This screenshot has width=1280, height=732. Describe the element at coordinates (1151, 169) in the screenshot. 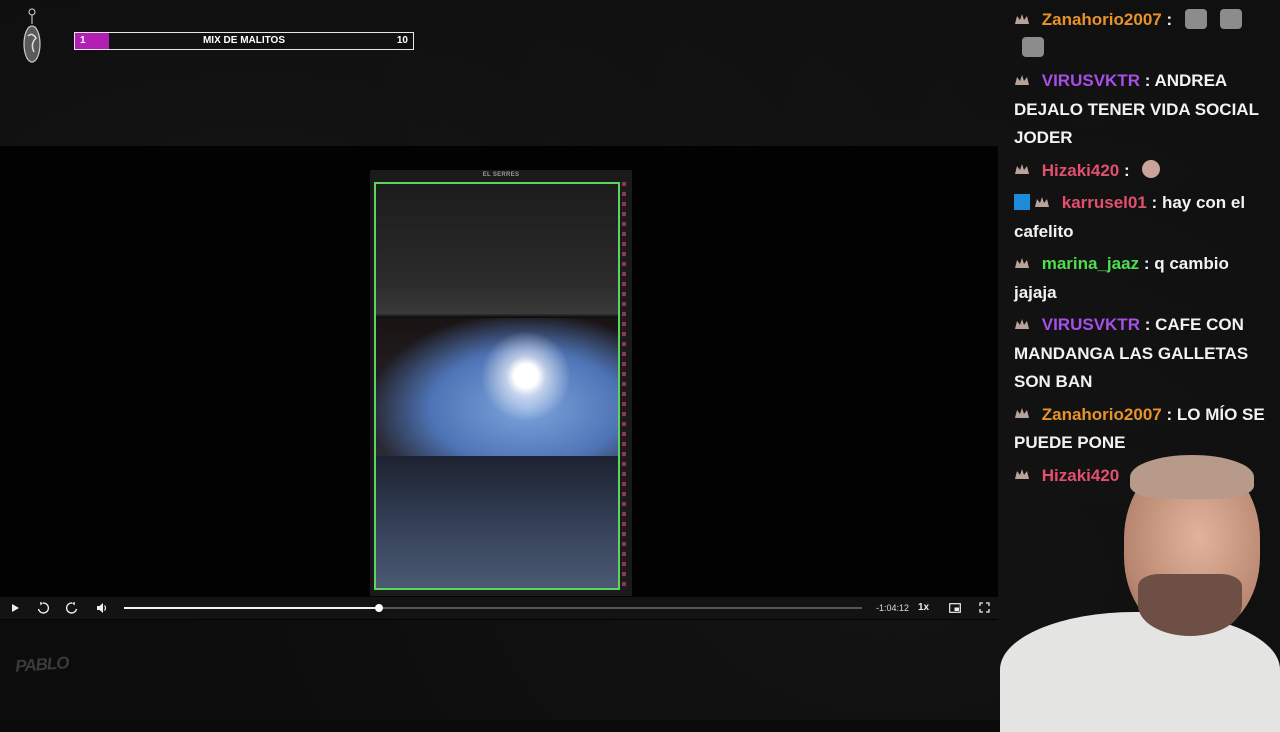

I see `face-emote-icon` at that location.